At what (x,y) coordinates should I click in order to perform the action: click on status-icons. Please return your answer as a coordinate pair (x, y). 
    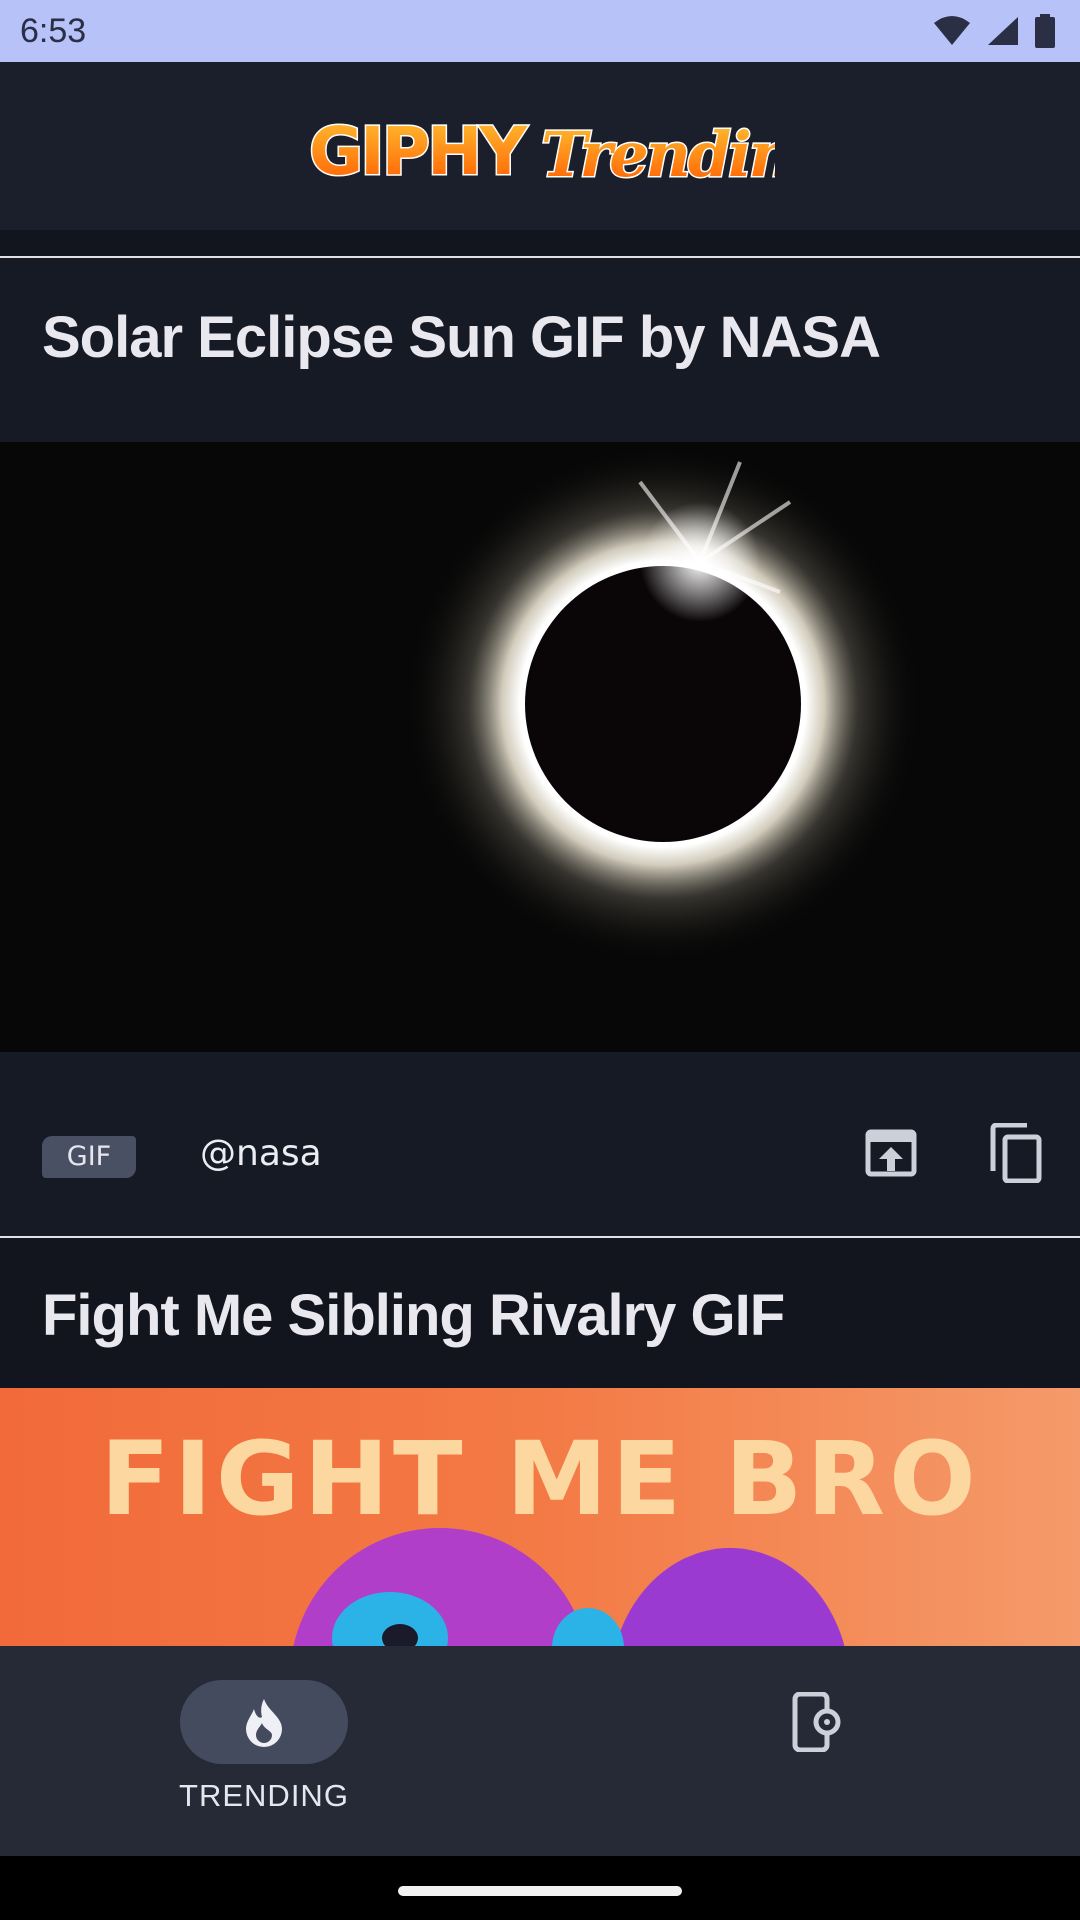
    Looking at the image, I should click on (994, 31).